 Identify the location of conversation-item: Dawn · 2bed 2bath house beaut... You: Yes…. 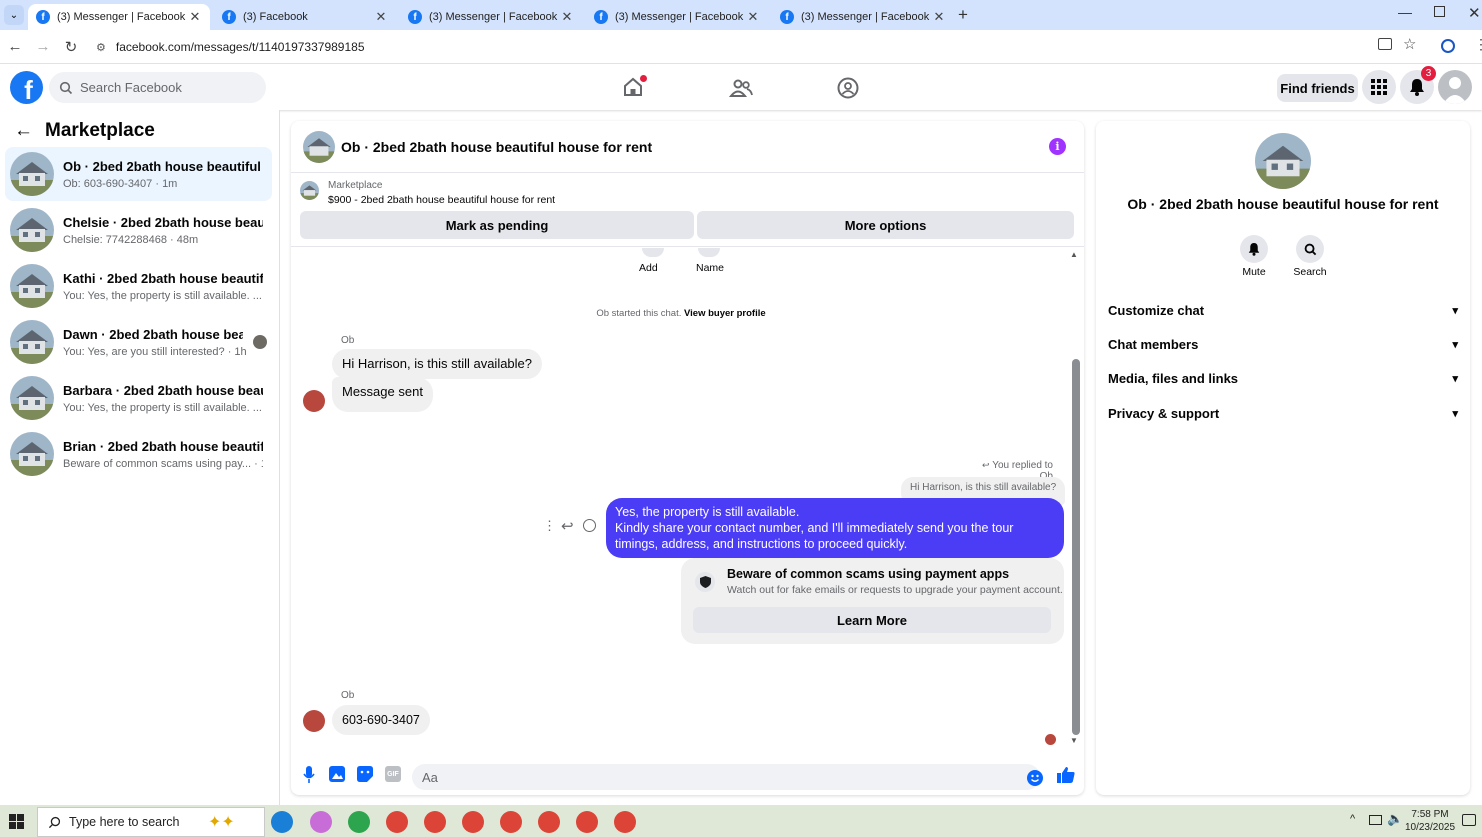
(138, 342).